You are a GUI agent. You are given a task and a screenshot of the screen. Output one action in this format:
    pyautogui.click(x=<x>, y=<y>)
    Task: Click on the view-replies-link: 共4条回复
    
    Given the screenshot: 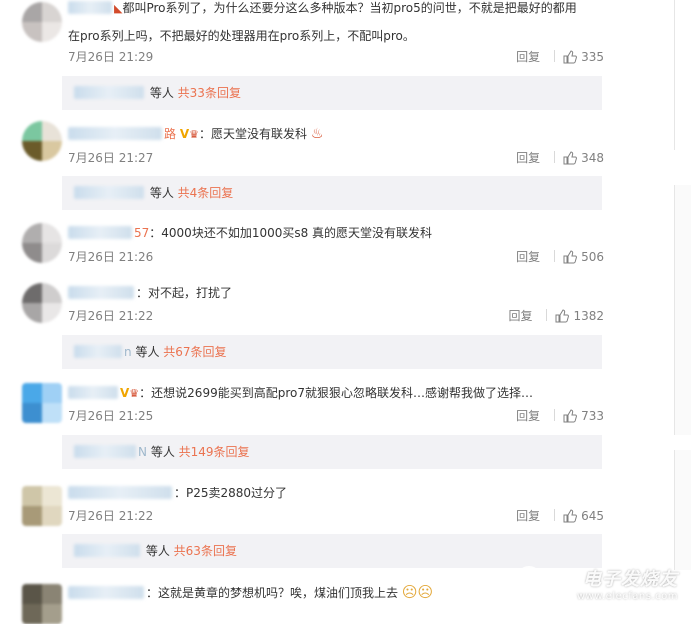 What is the action you would take?
    pyautogui.click(x=206, y=193)
    